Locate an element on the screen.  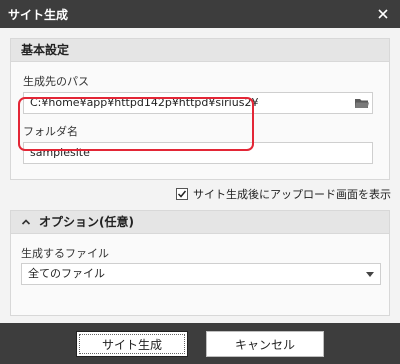
path-label: 生成先のパス is located at coordinates (56, 81).